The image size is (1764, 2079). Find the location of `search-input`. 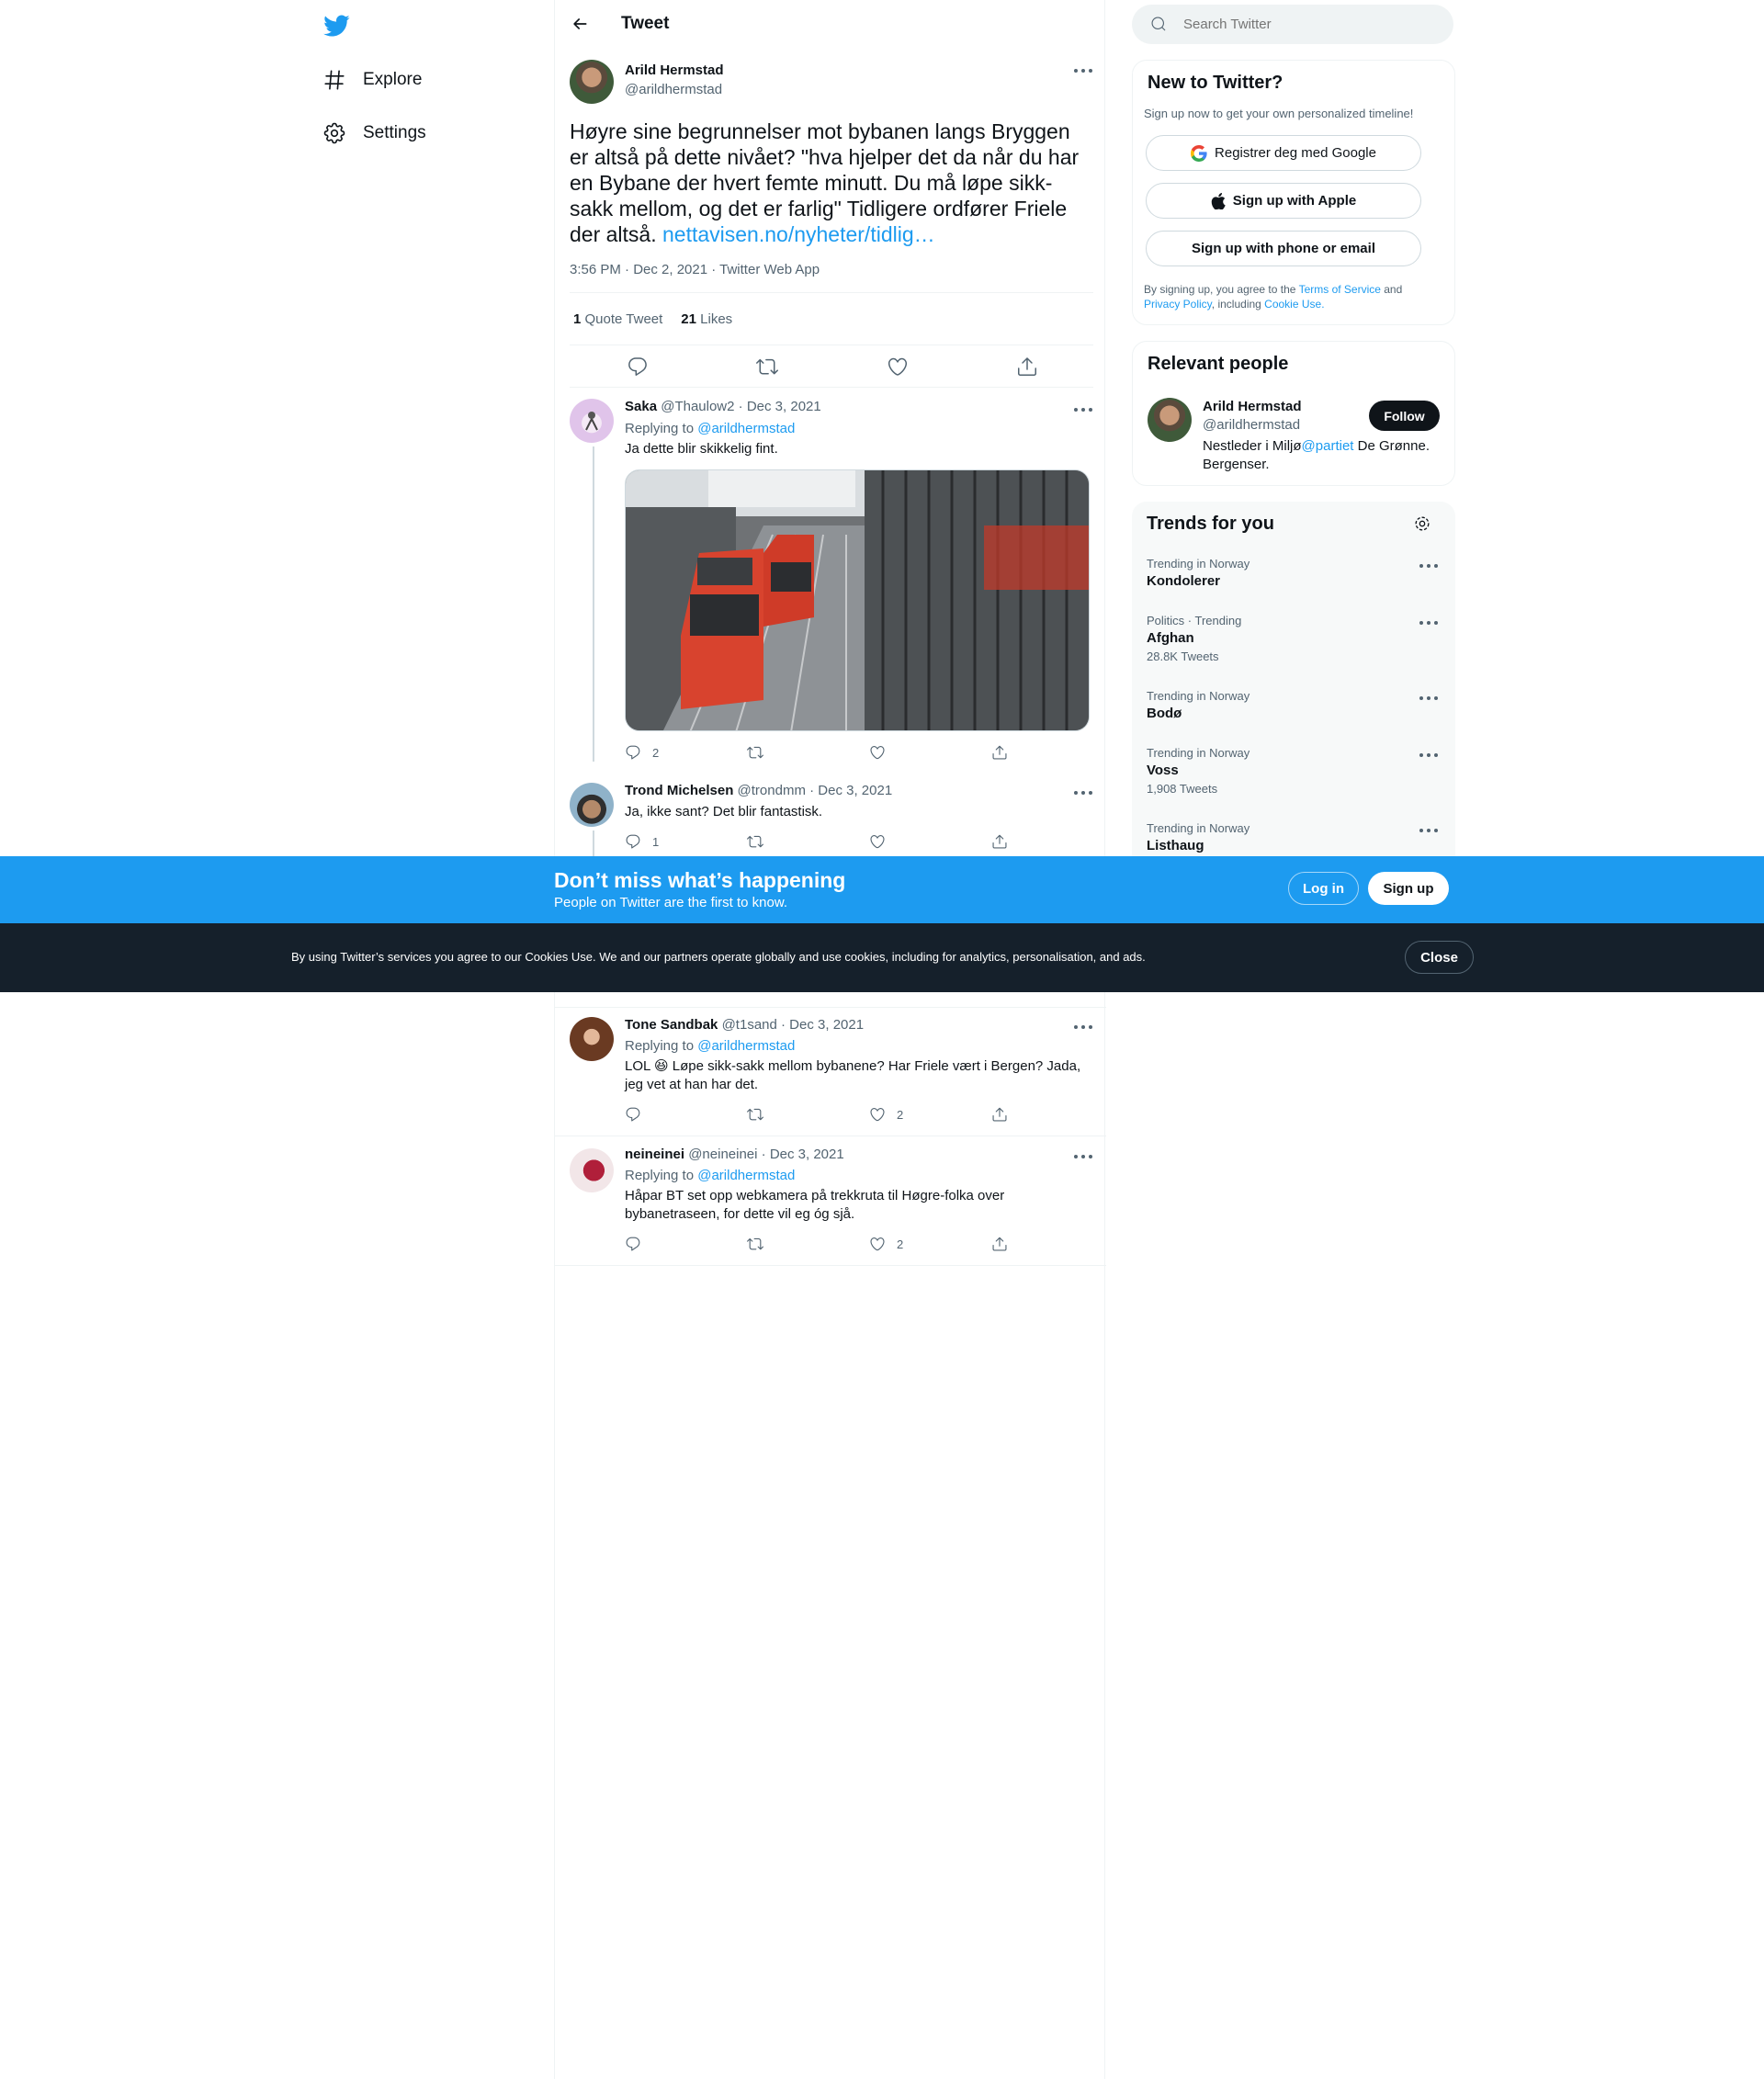

search-input is located at coordinates (1307, 24).